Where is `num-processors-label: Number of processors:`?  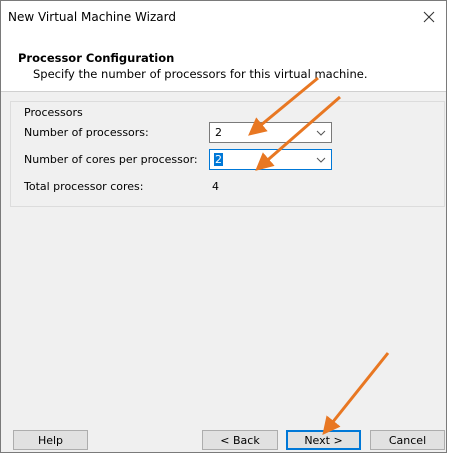 num-processors-label: Number of processors: is located at coordinates (86, 132).